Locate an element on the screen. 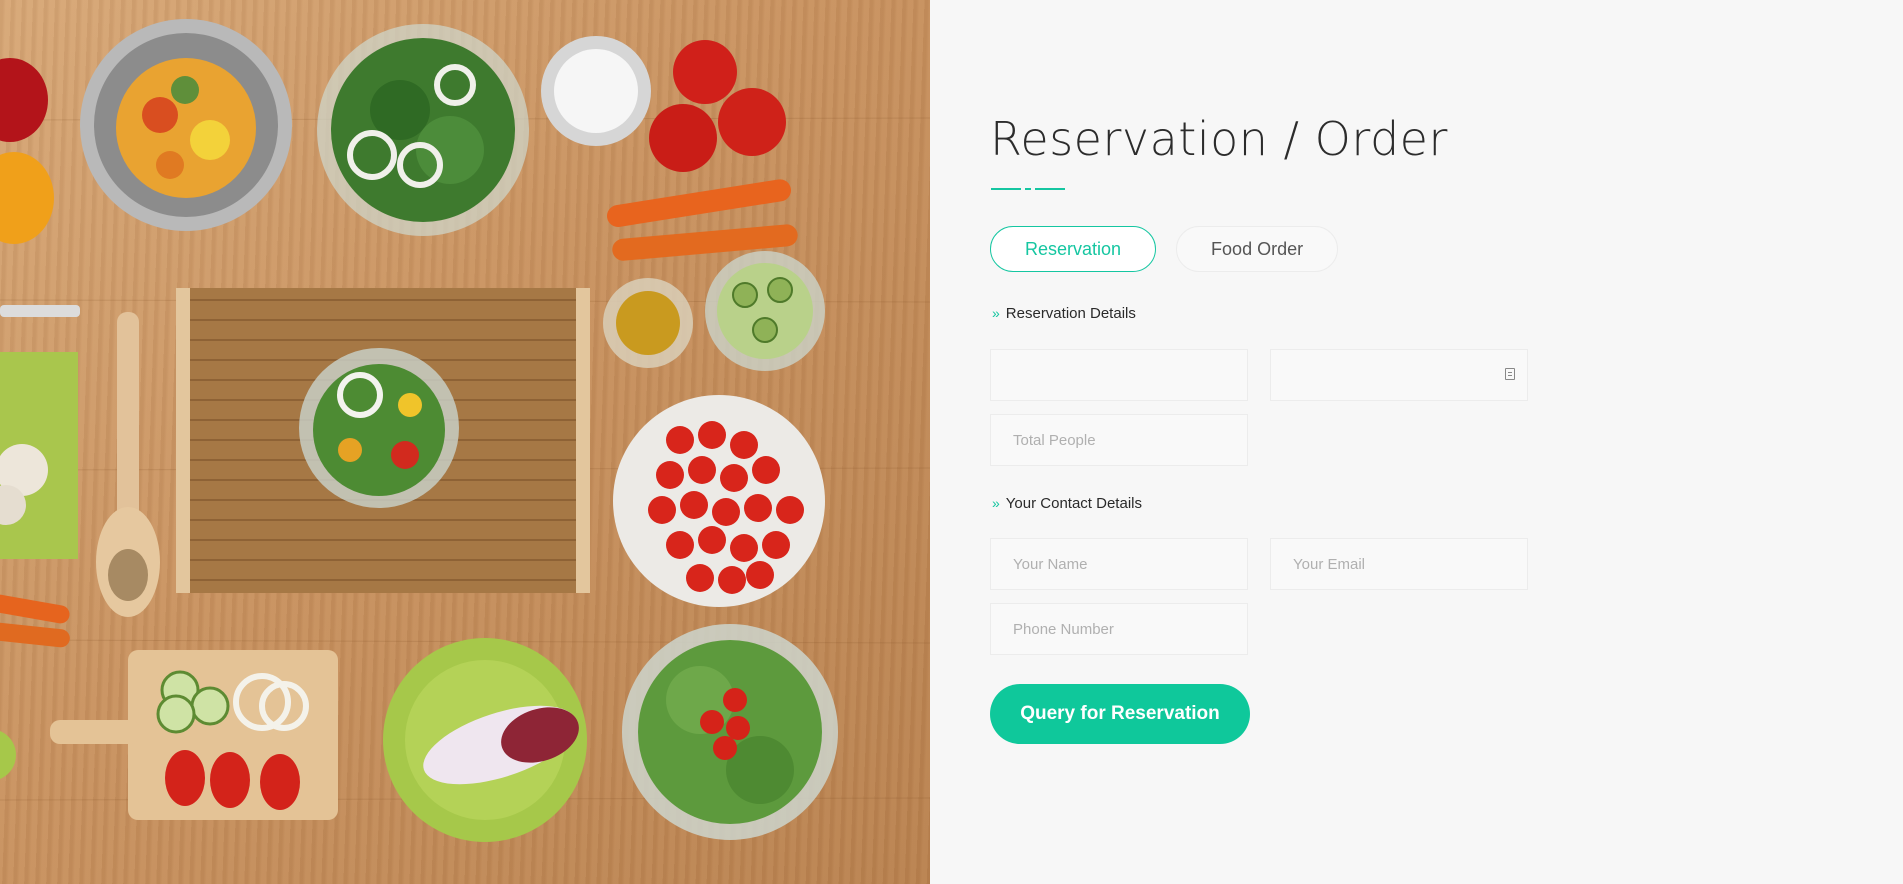 The height and width of the screenshot is (884, 1903). name-field is located at coordinates (1119, 564).